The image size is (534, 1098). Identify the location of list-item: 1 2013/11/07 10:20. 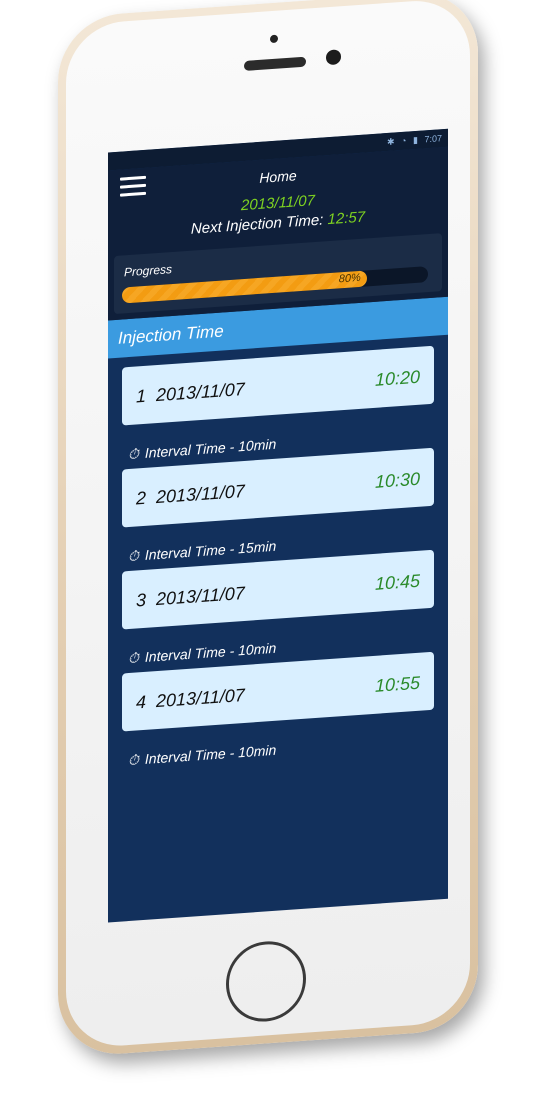
(278, 385).